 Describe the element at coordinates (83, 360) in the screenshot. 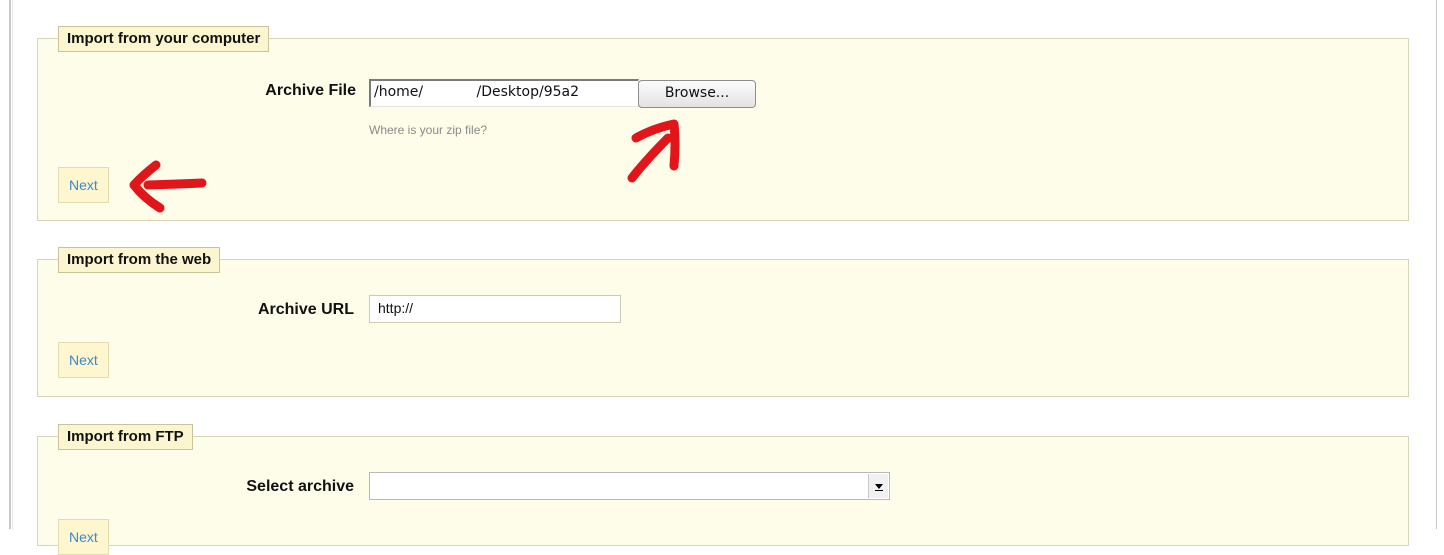

I see `next-button-web: Next` at that location.